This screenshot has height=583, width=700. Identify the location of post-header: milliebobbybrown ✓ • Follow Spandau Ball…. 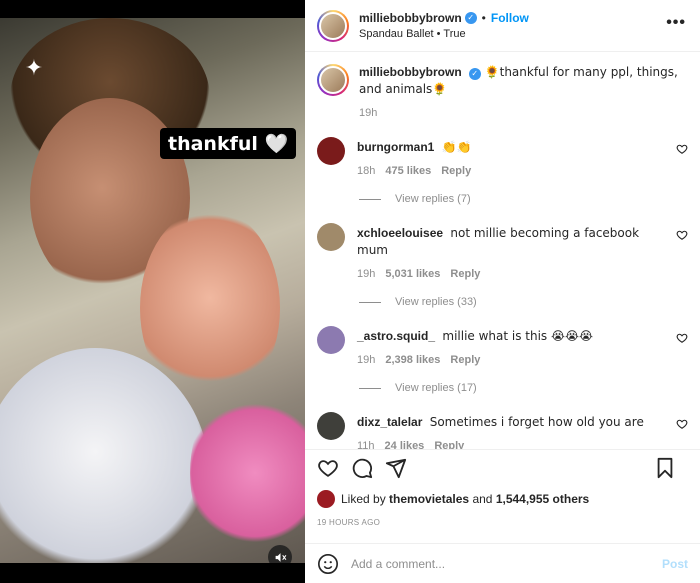
(502, 26).